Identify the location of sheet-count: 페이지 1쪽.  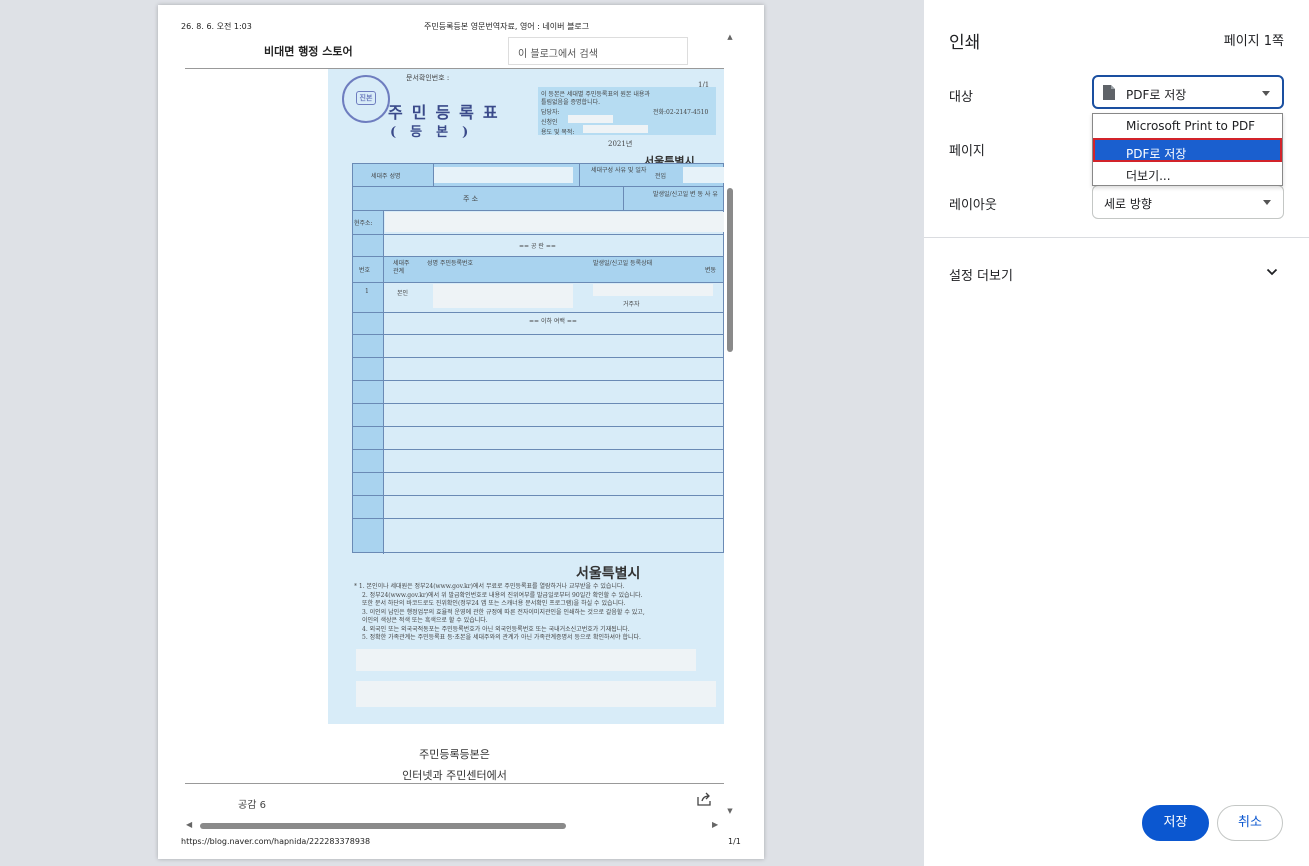
(1253, 41).